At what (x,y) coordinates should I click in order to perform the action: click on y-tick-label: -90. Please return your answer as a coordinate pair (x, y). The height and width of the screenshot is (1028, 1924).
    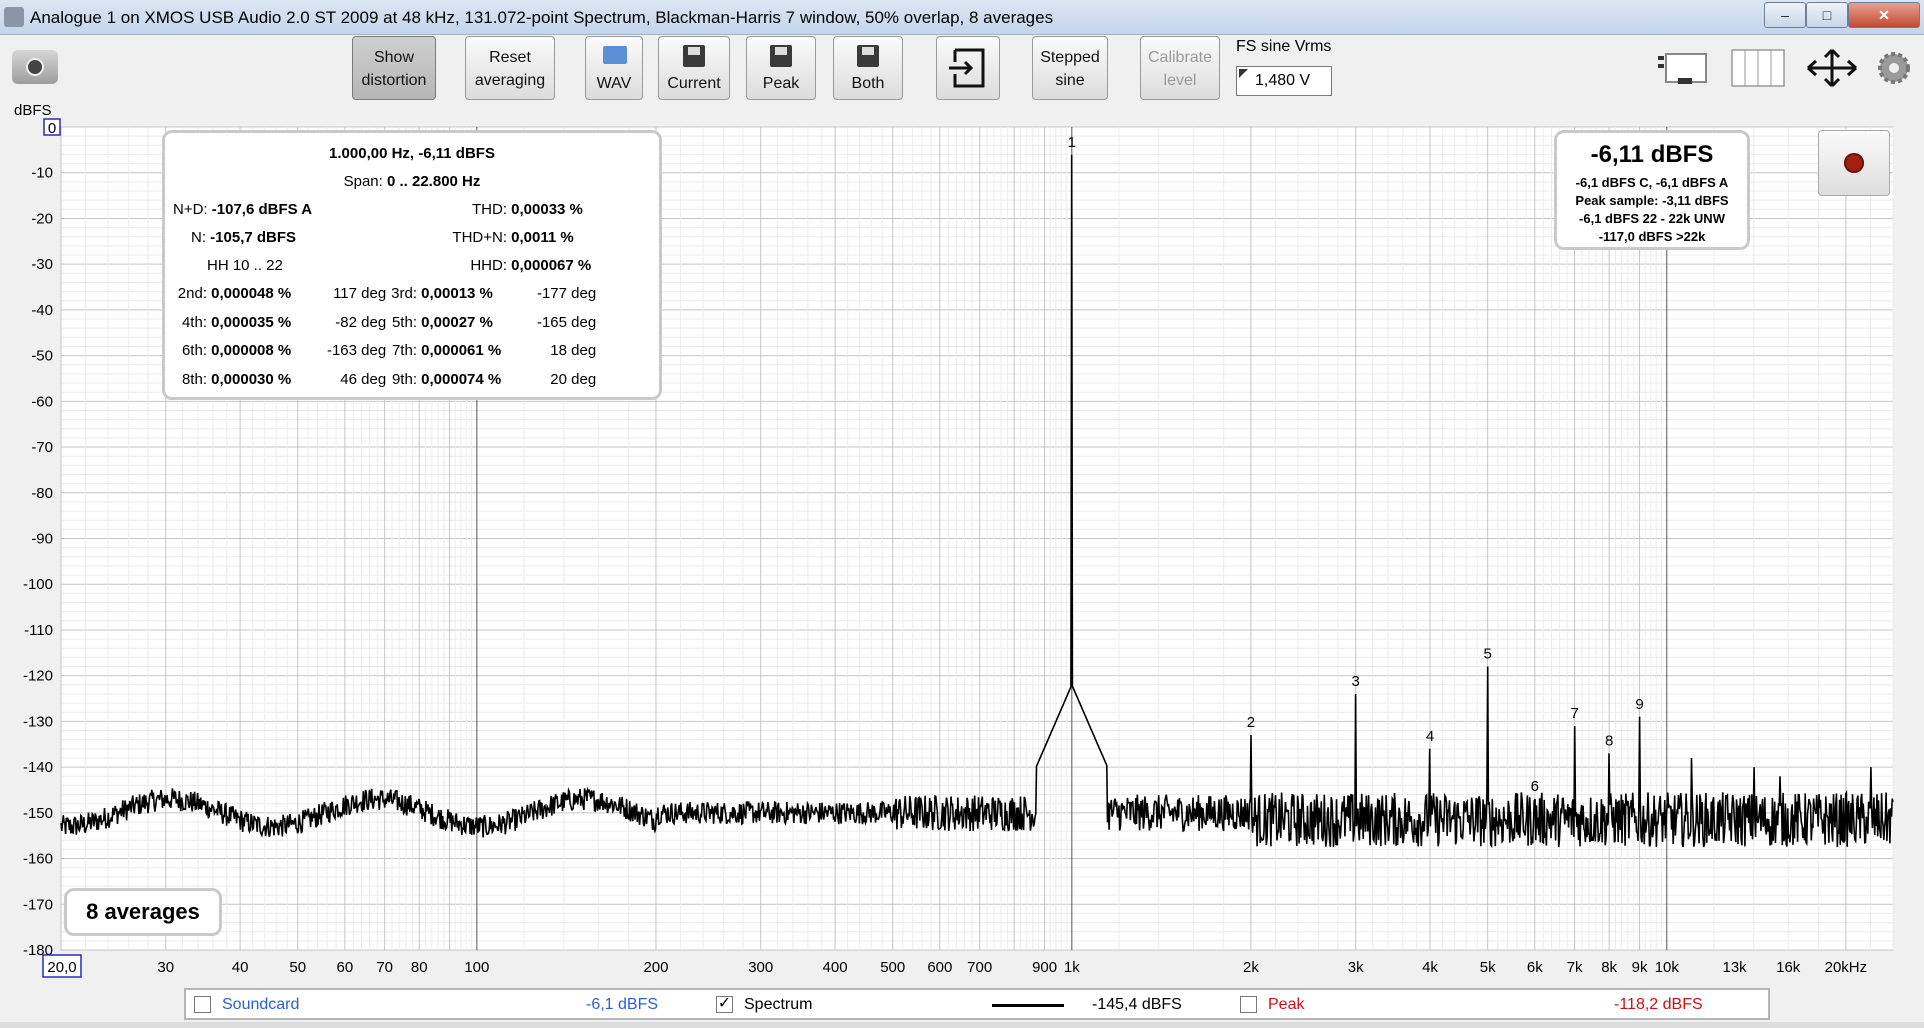
    Looking at the image, I should click on (42, 539).